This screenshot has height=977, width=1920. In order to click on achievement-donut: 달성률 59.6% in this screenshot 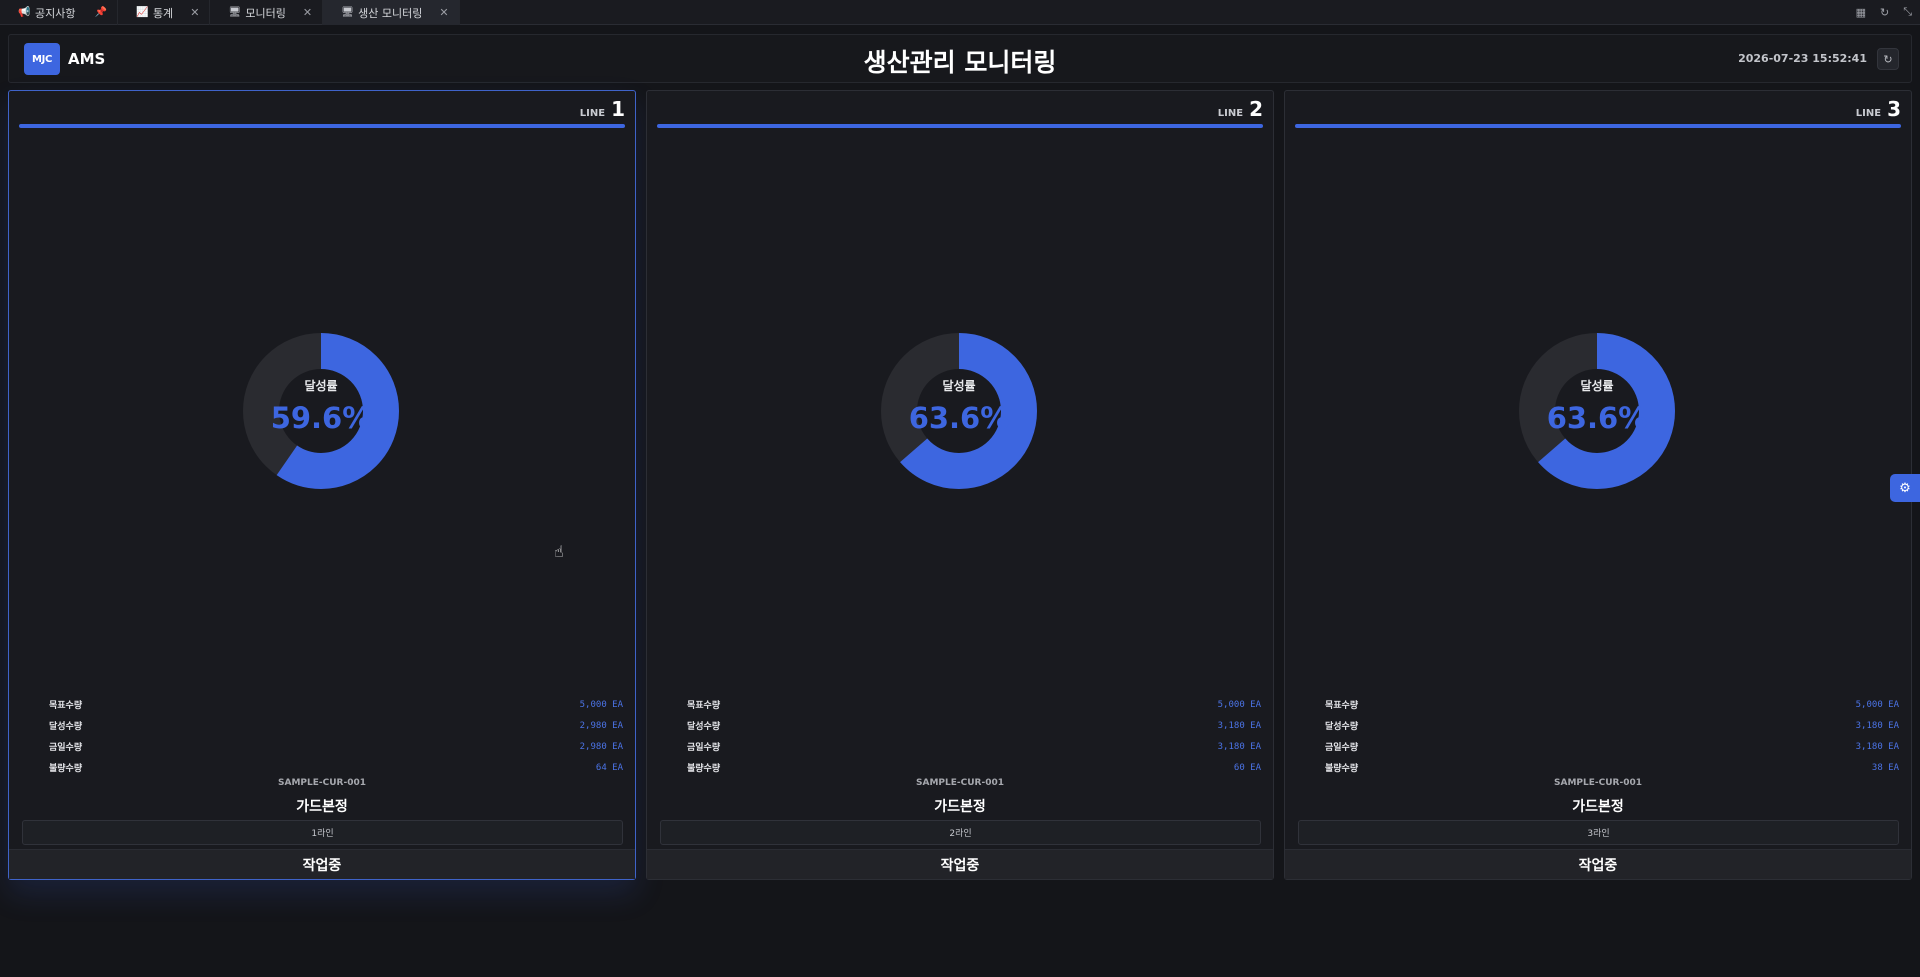, I will do `click(321, 411)`.